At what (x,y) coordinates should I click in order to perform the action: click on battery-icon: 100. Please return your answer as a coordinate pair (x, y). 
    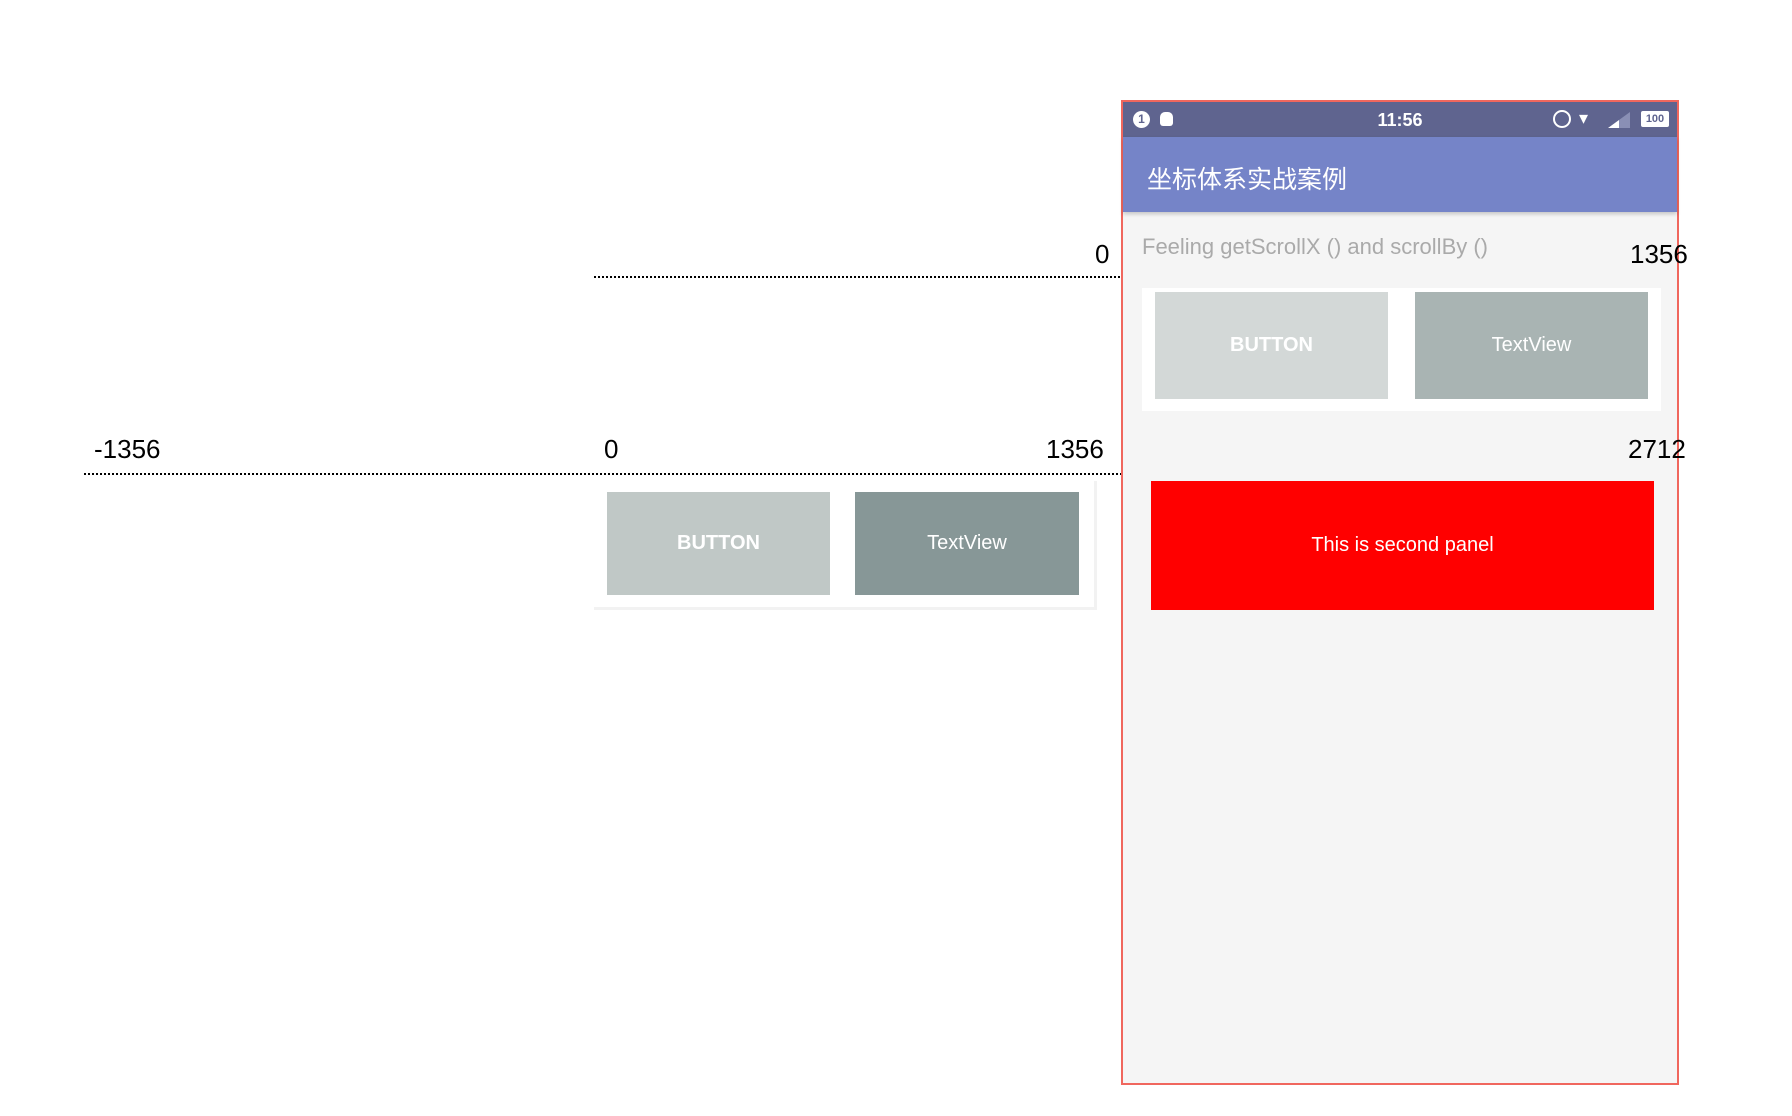
    Looking at the image, I should click on (1655, 119).